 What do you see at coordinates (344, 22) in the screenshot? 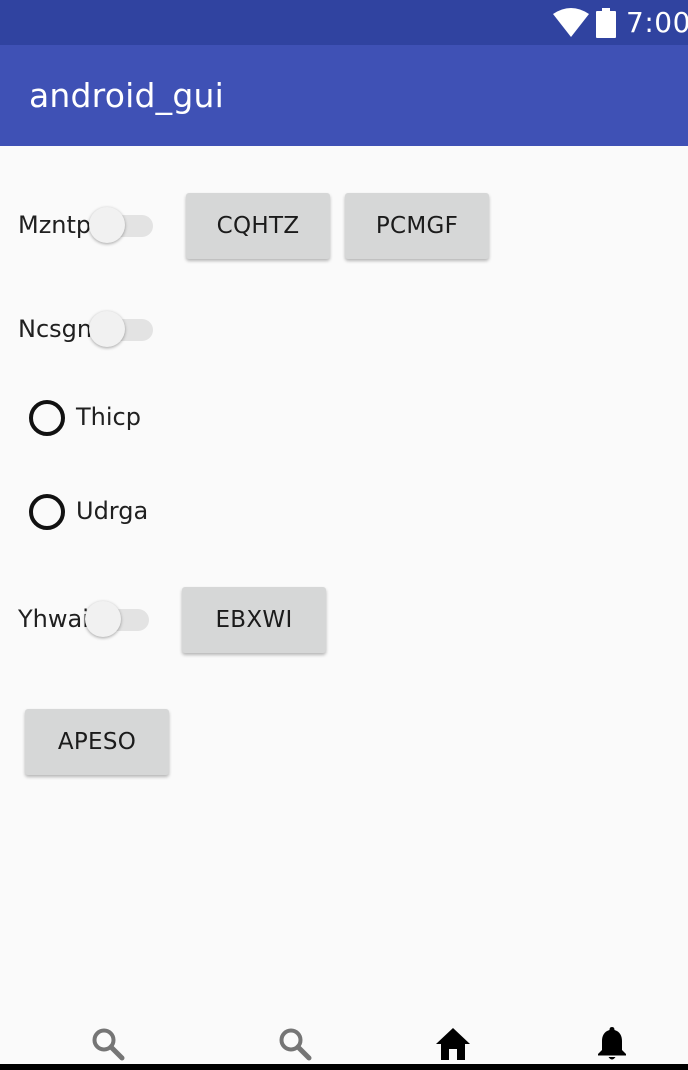
I see `status-bar: 7:00` at bounding box center [344, 22].